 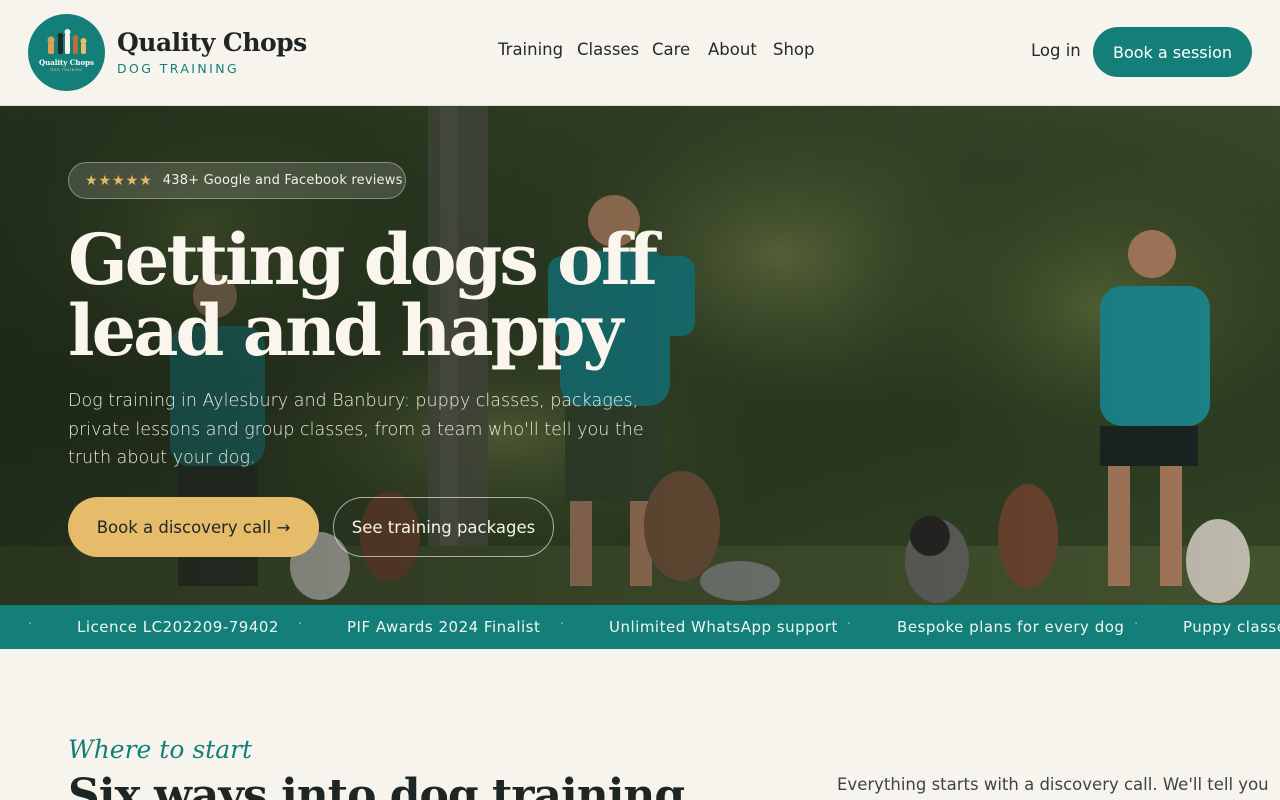 I want to click on section-eyebrow: Where to start, so click(x=160, y=749).